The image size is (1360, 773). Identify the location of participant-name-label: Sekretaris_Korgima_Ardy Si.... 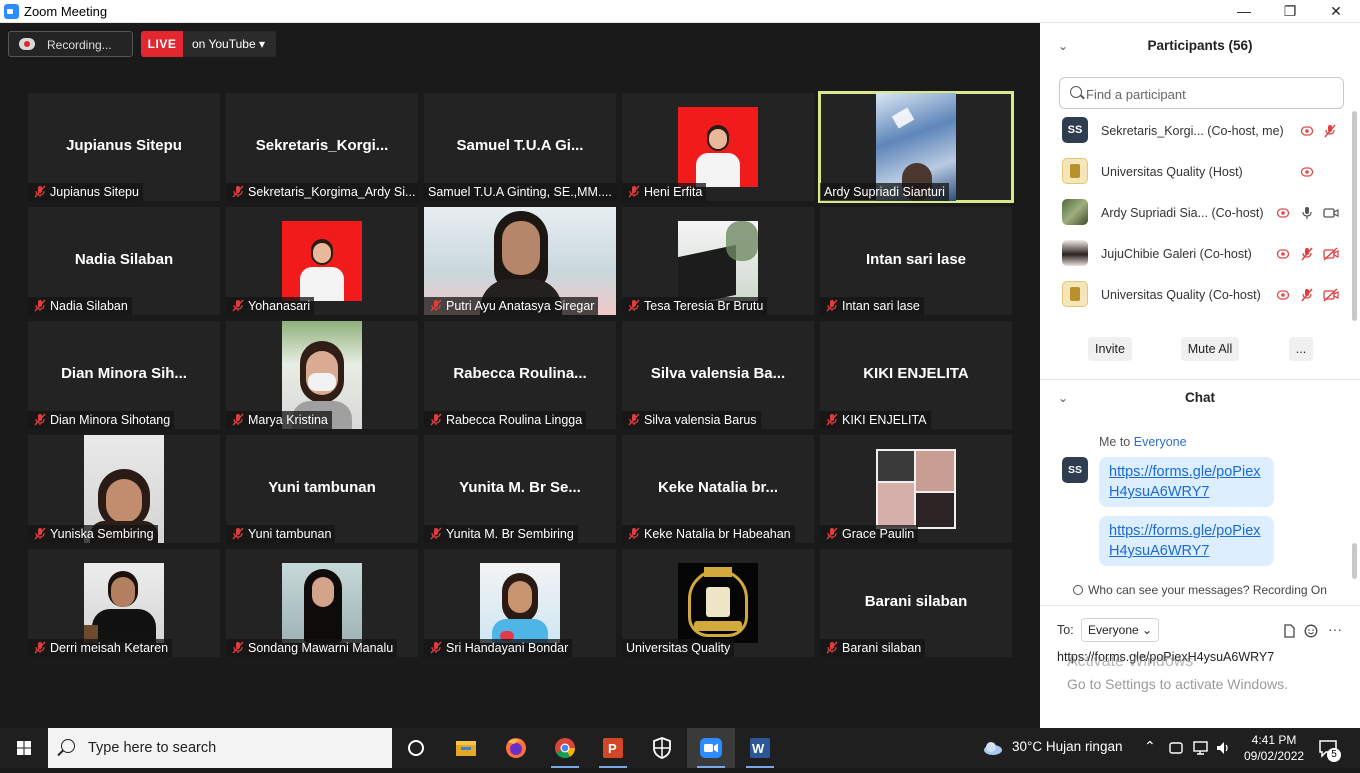
(322, 192).